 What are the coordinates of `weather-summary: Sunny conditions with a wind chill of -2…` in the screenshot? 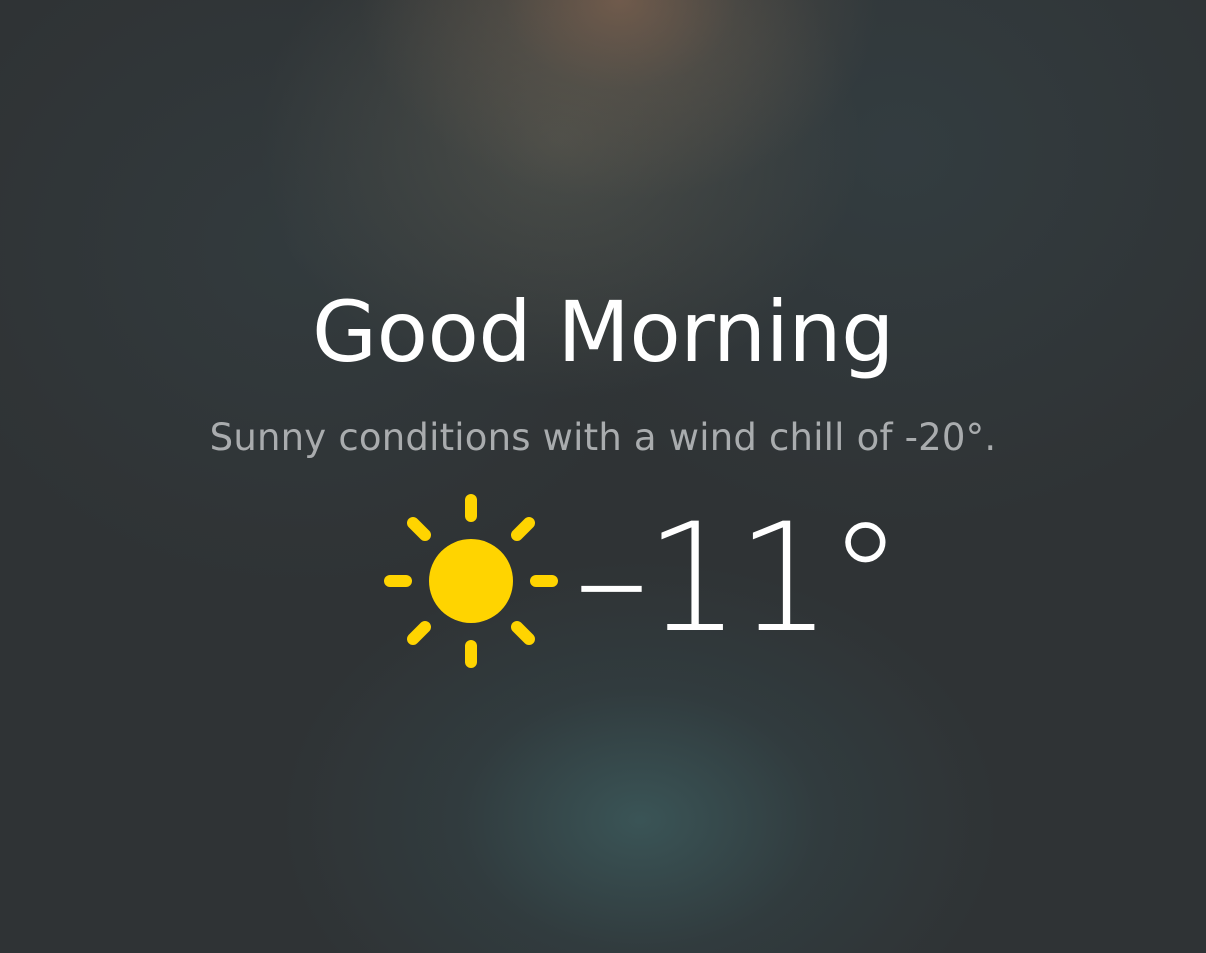 It's located at (603, 437).